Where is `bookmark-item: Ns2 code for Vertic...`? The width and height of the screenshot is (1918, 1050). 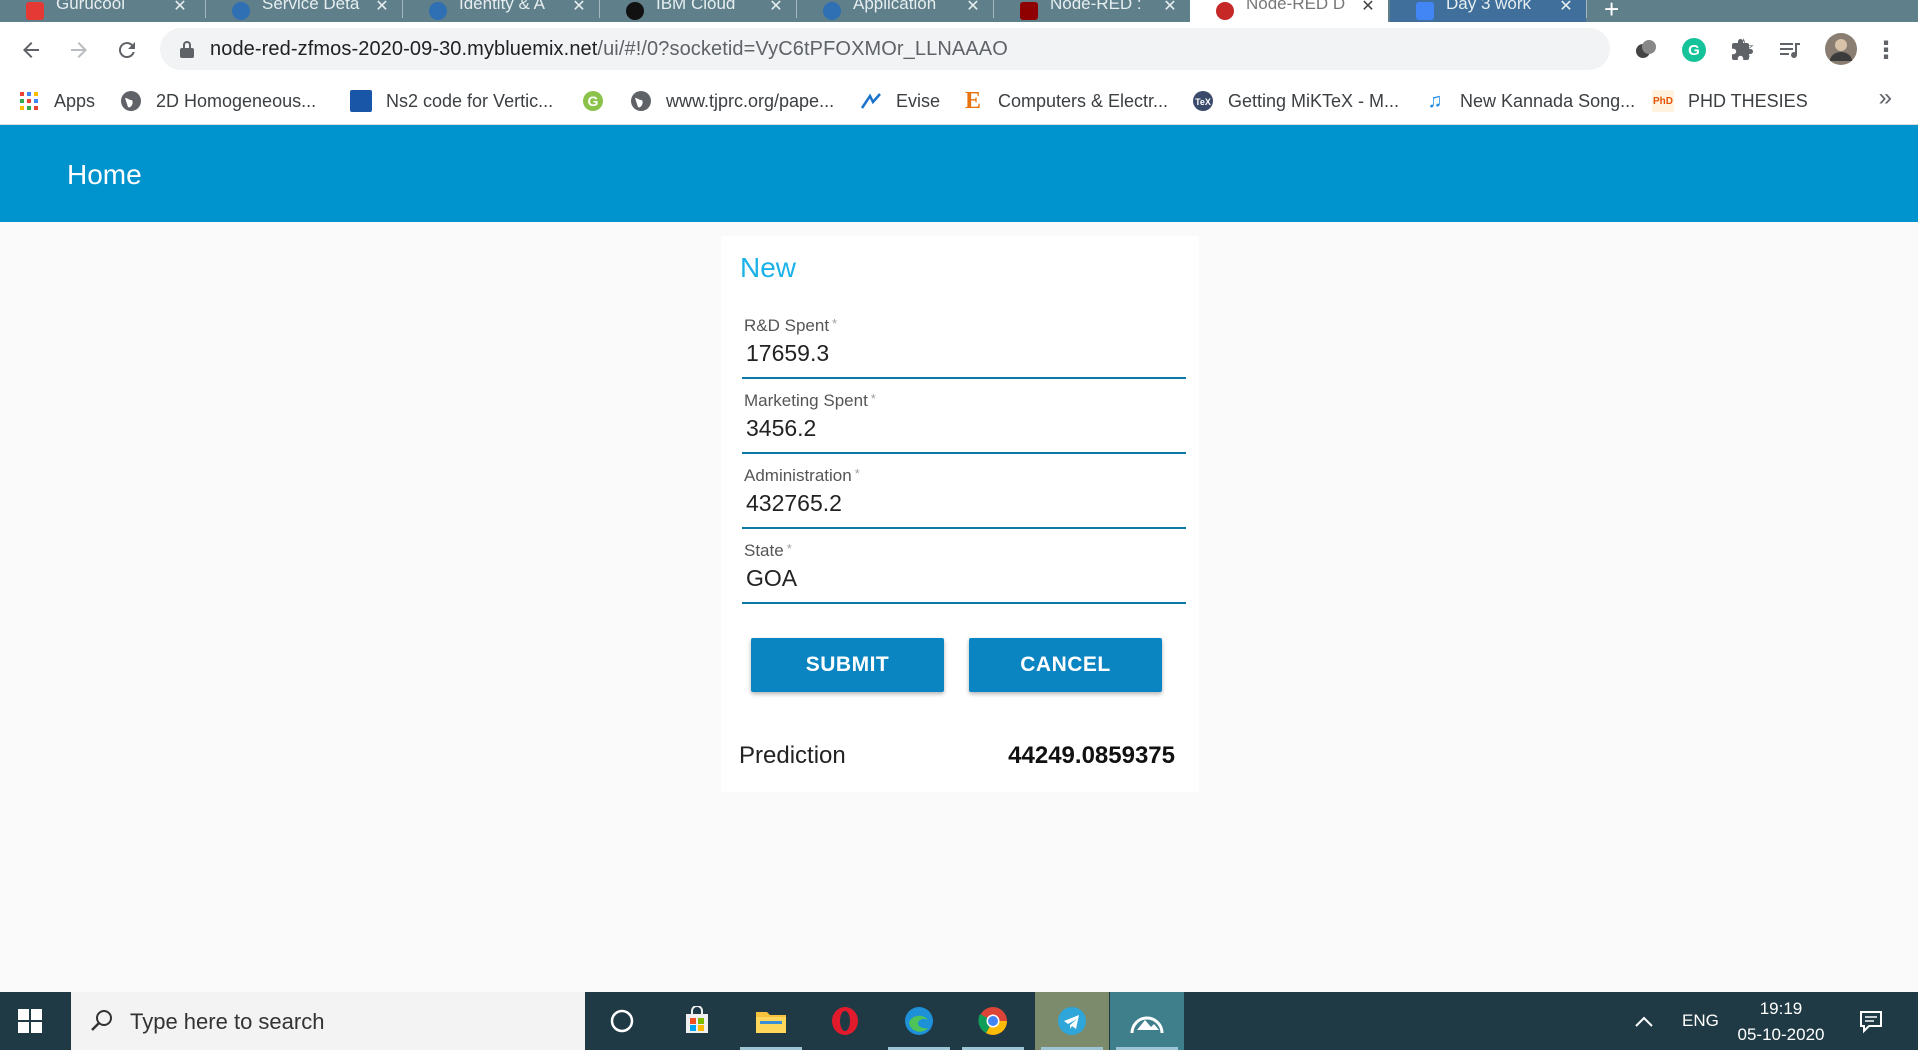
bookmark-item: Ns2 code for Vertic... is located at coordinates (451, 101).